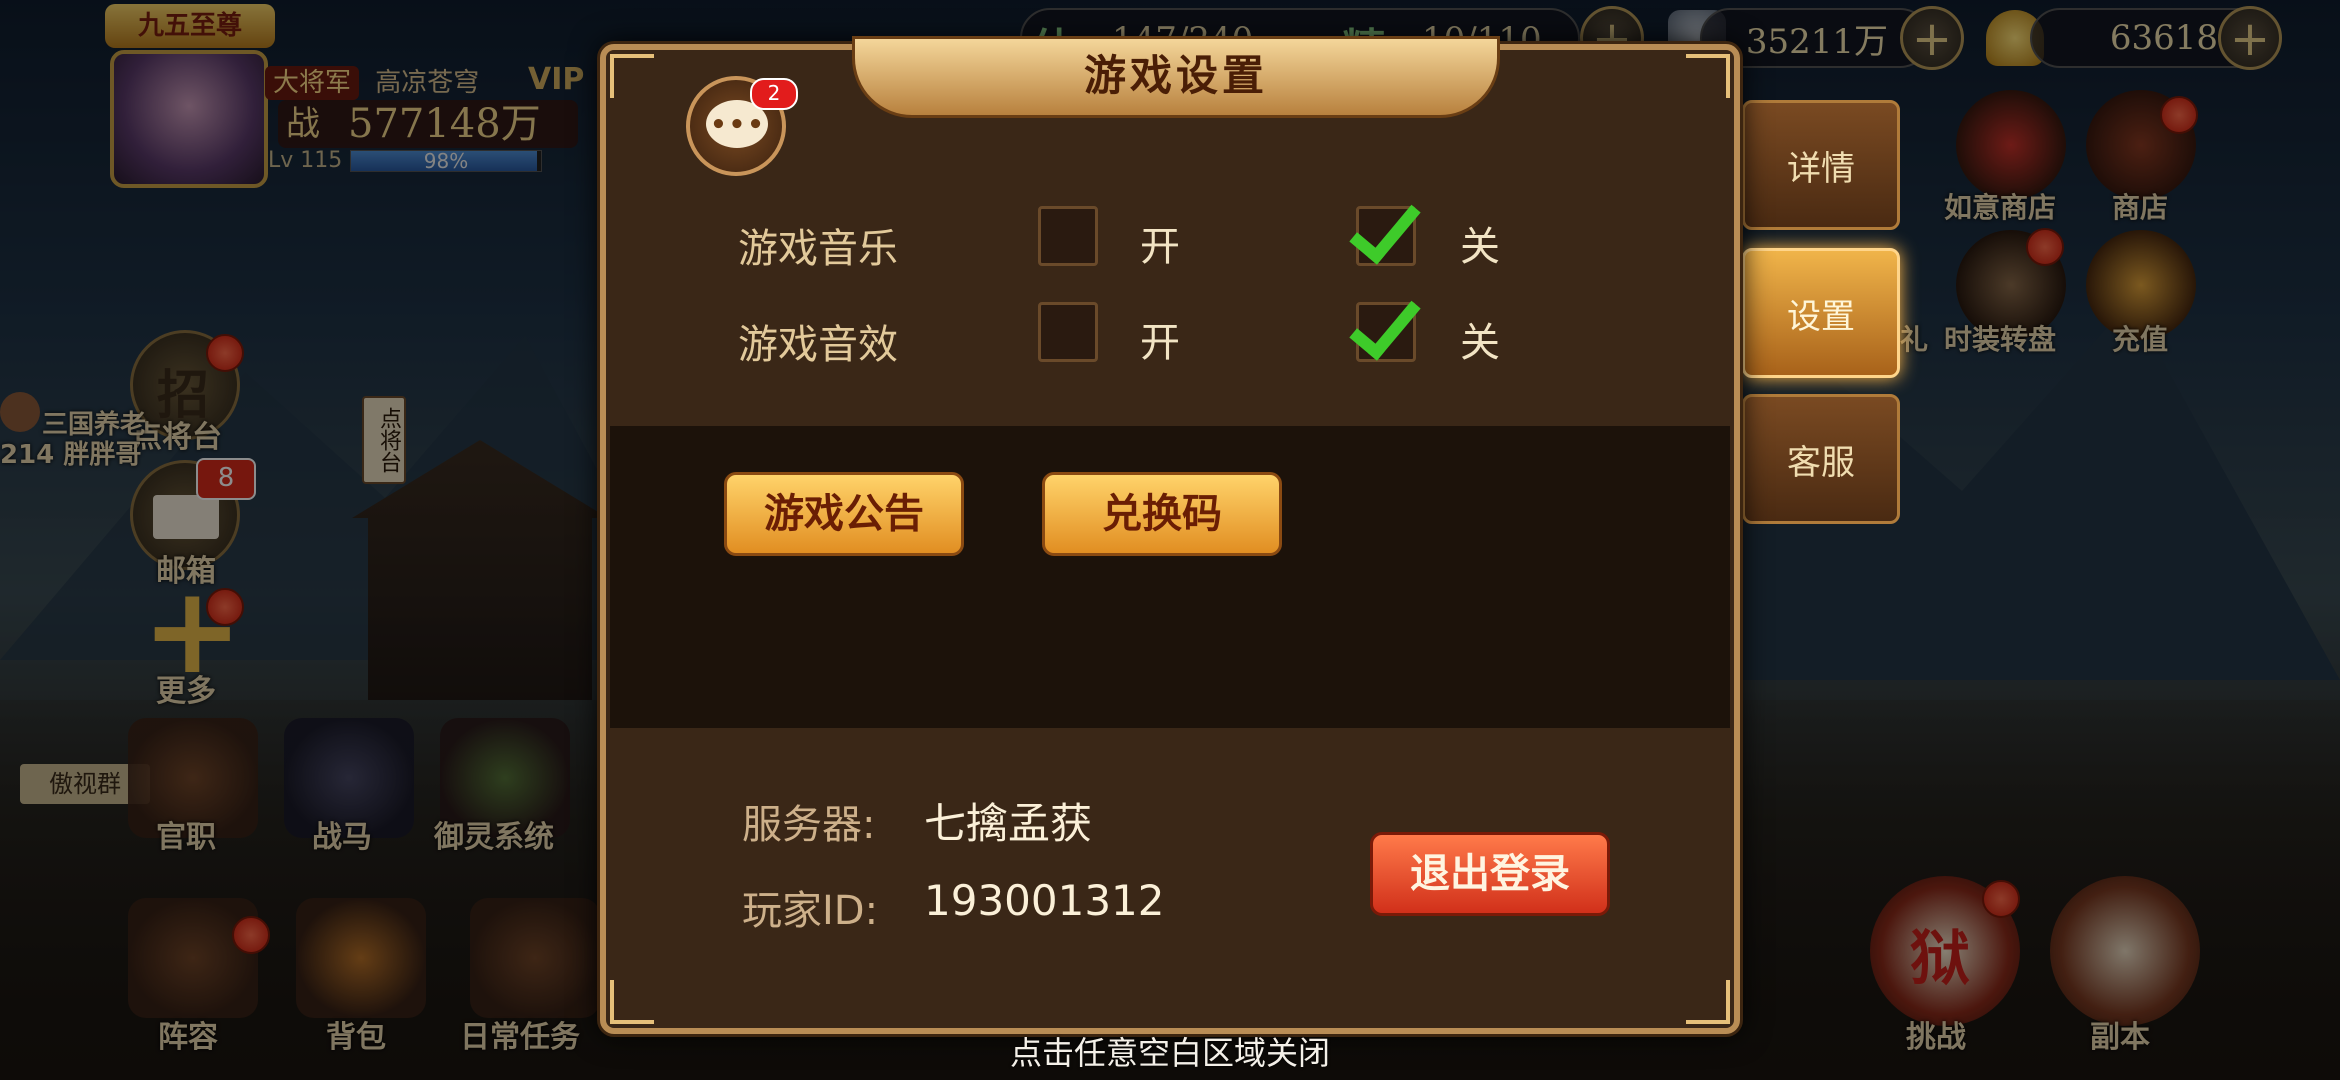  I want to click on tab-customer-service: 客服, so click(1821, 459).